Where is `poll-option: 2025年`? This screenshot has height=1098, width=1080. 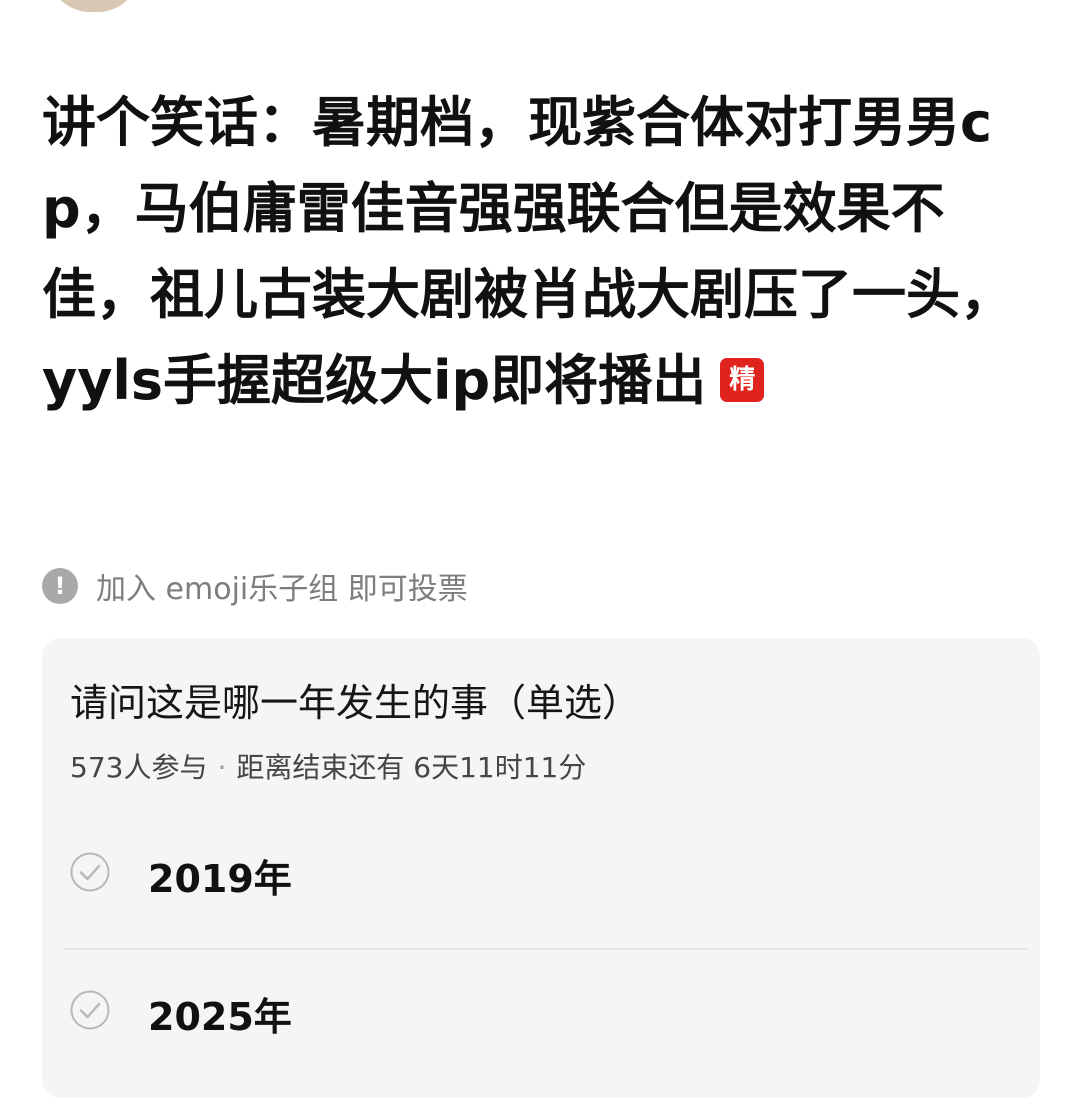 poll-option: 2025年 is located at coordinates (541, 1010).